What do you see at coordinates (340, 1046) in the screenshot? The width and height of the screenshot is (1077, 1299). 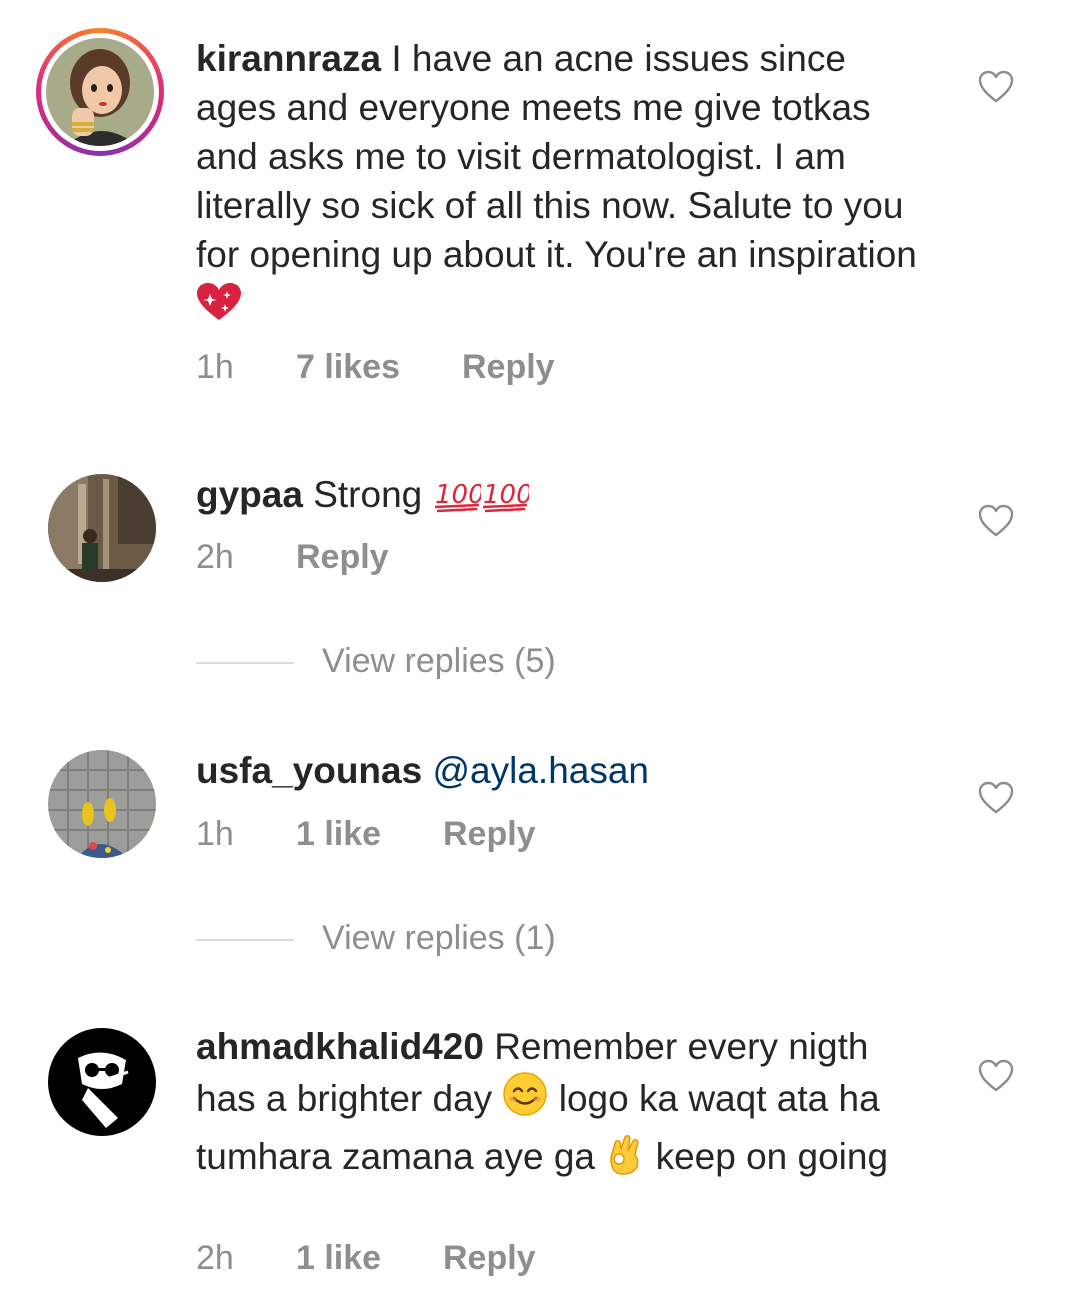 I see `comment-username: ahmadkhalid420` at bounding box center [340, 1046].